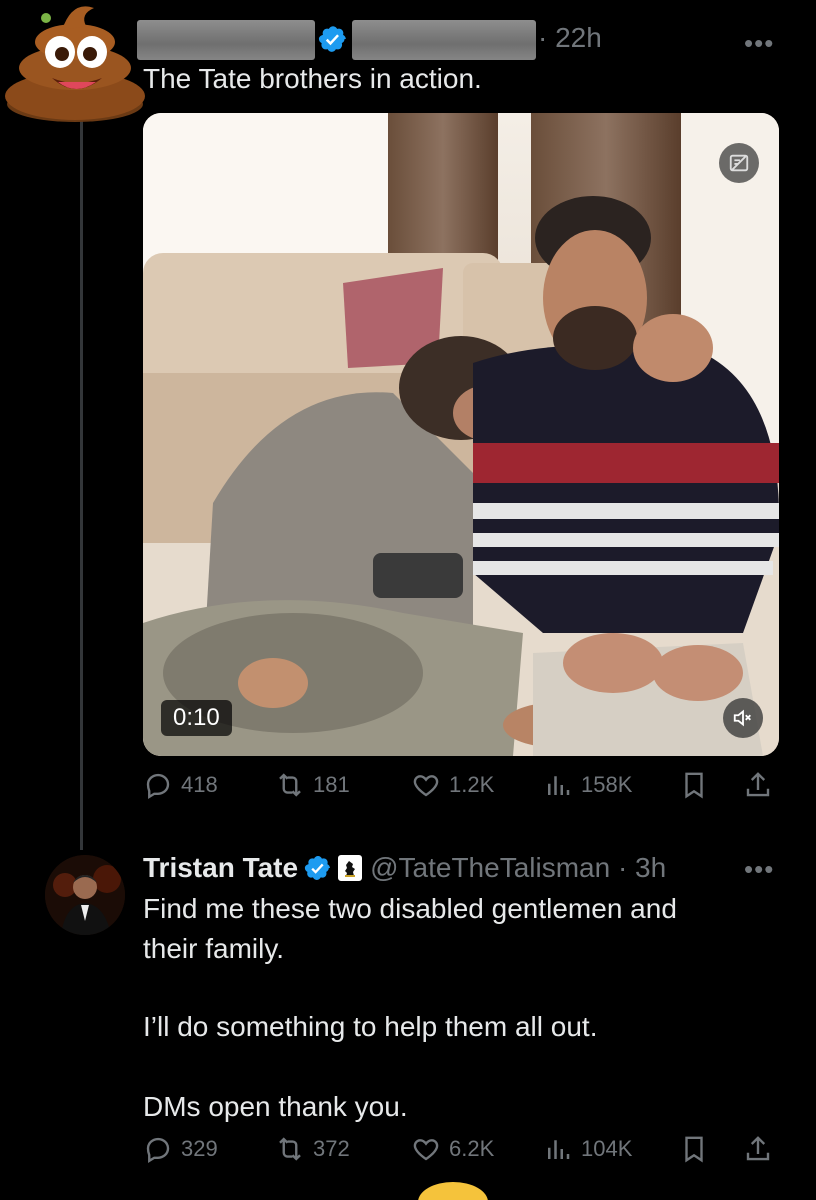 The height and width of the screenshot is (1200, 816). I want to click on reply-text-line-1: Find me these two disabled gentlemen and, so click(410, 908).